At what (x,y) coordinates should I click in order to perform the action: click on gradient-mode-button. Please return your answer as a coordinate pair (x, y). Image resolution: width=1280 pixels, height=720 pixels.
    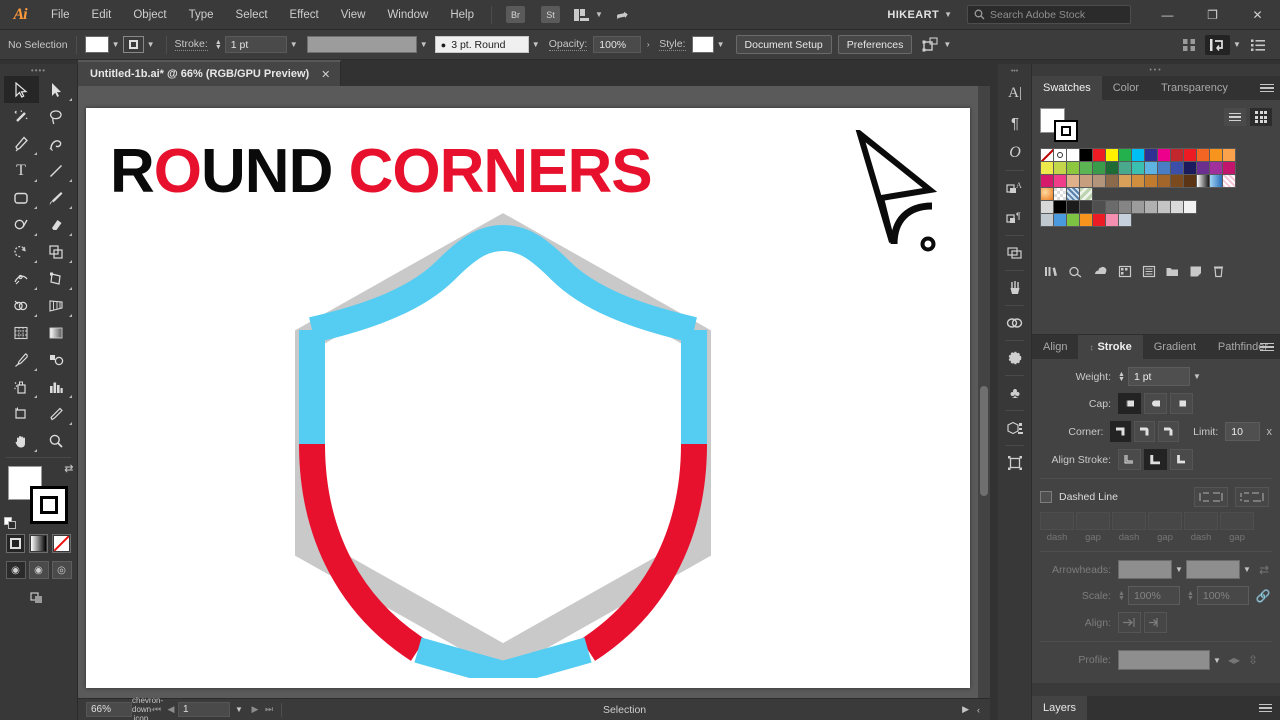
    Looking at the image, I should click on (38, 543).